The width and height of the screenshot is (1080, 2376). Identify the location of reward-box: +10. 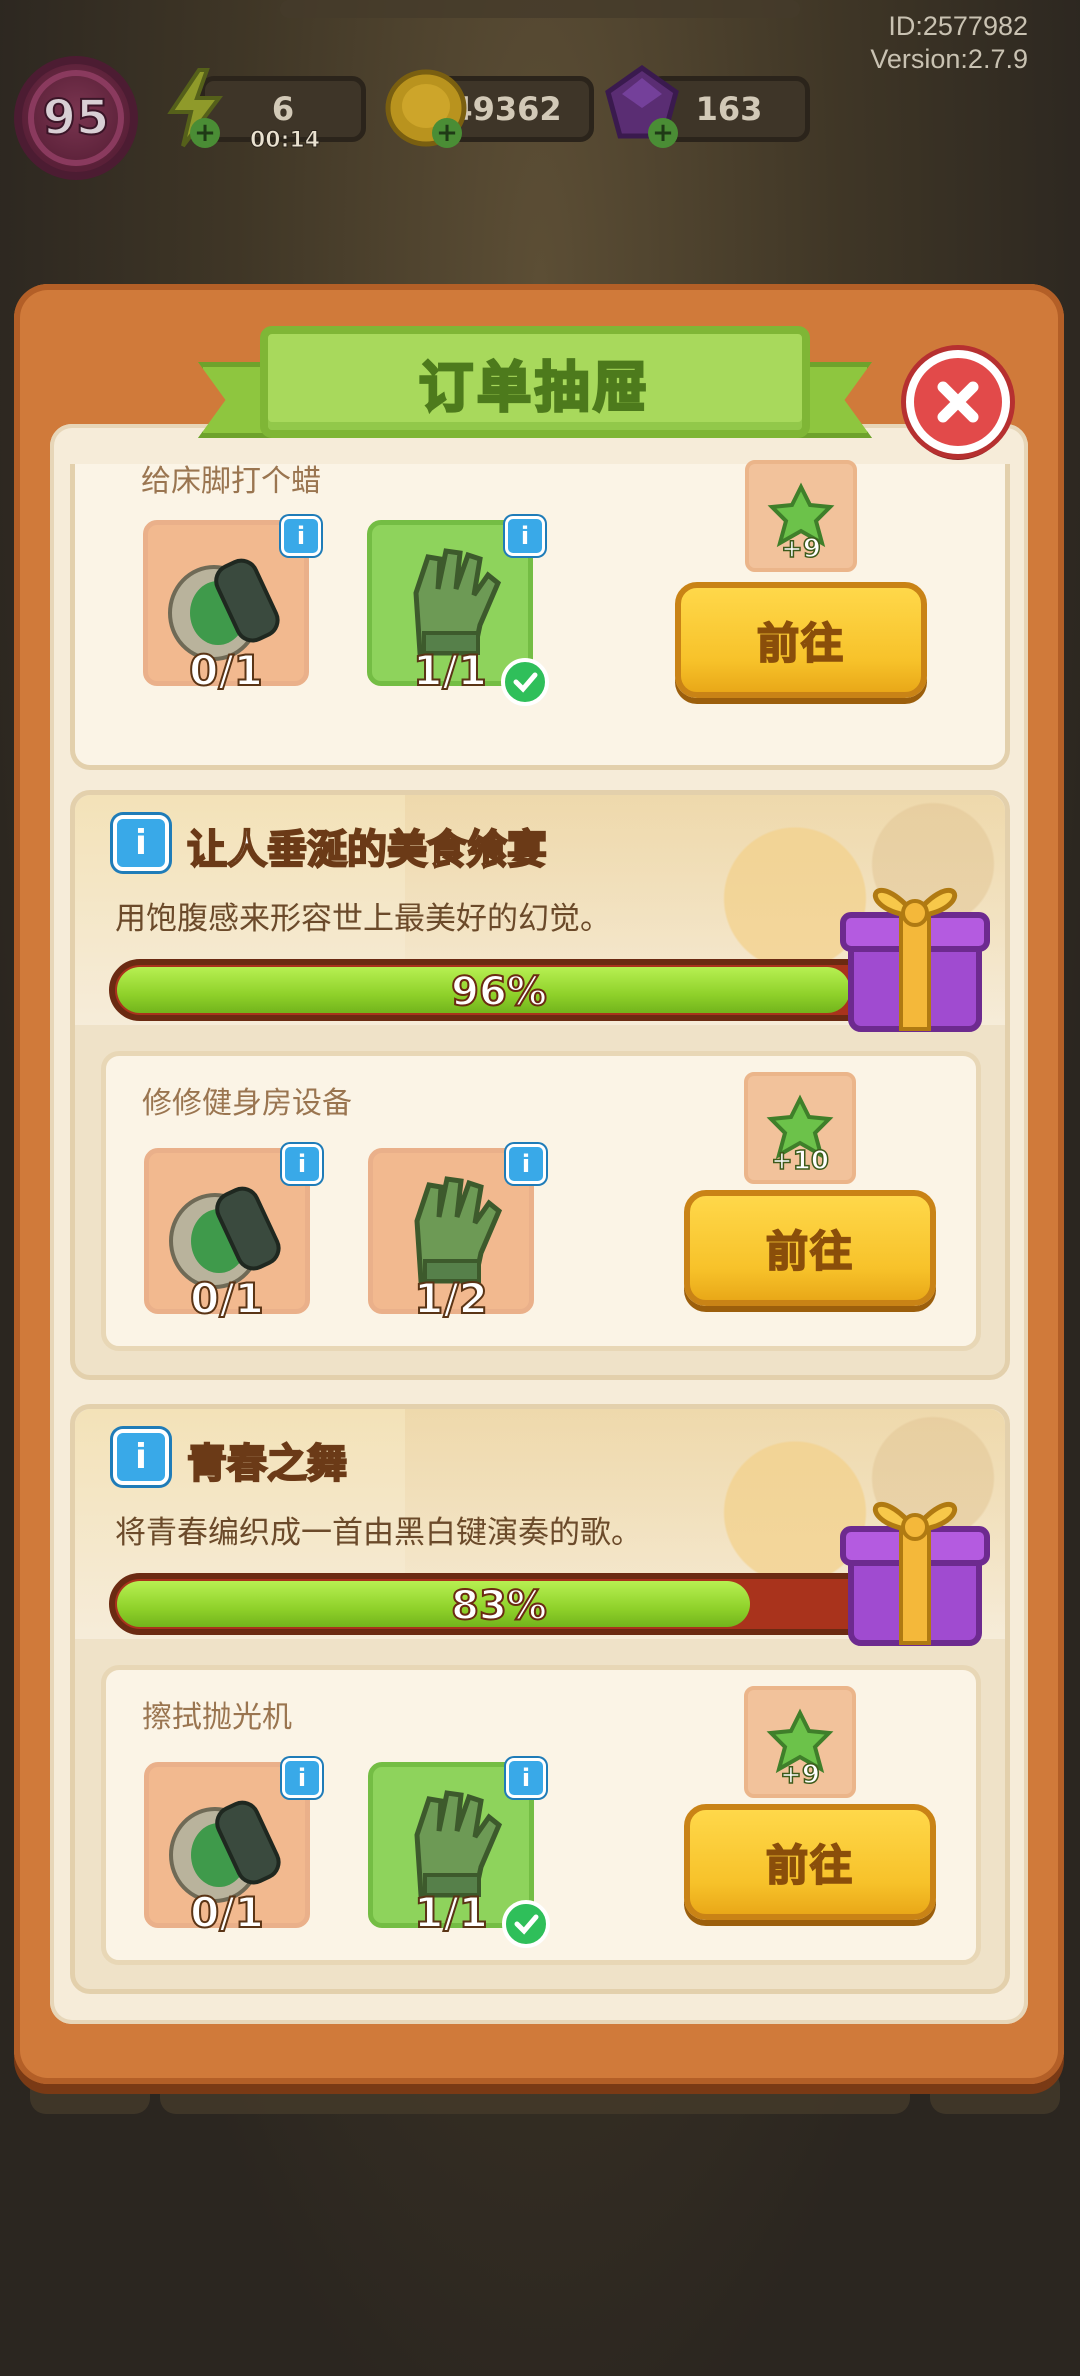
(800, 1128).